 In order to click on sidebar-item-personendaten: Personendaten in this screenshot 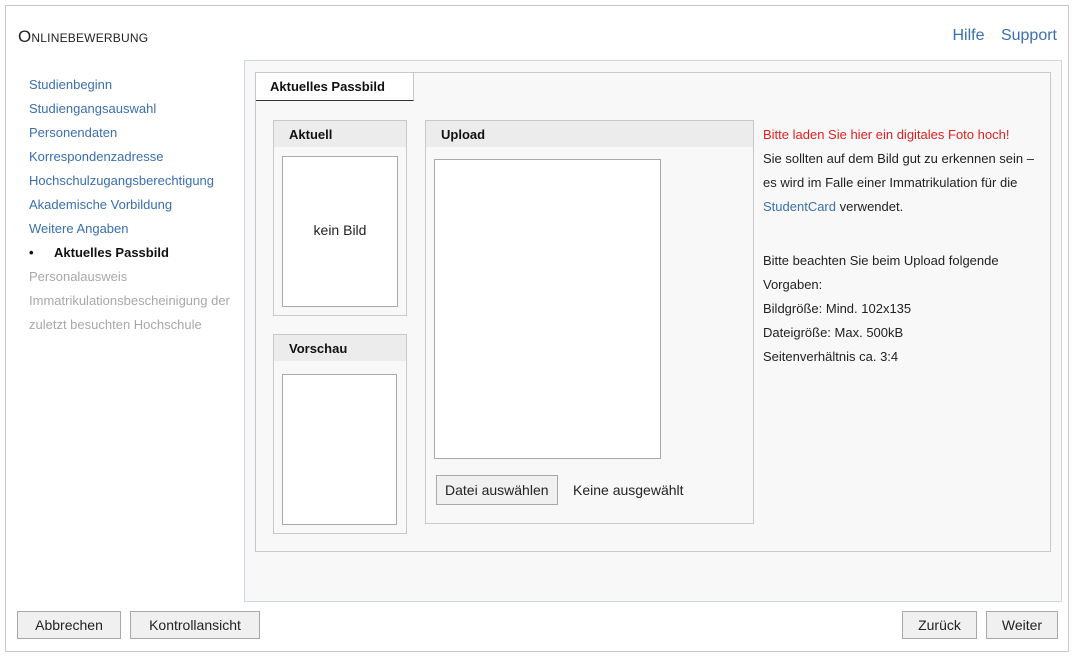, I will do `click(136, 133)`.